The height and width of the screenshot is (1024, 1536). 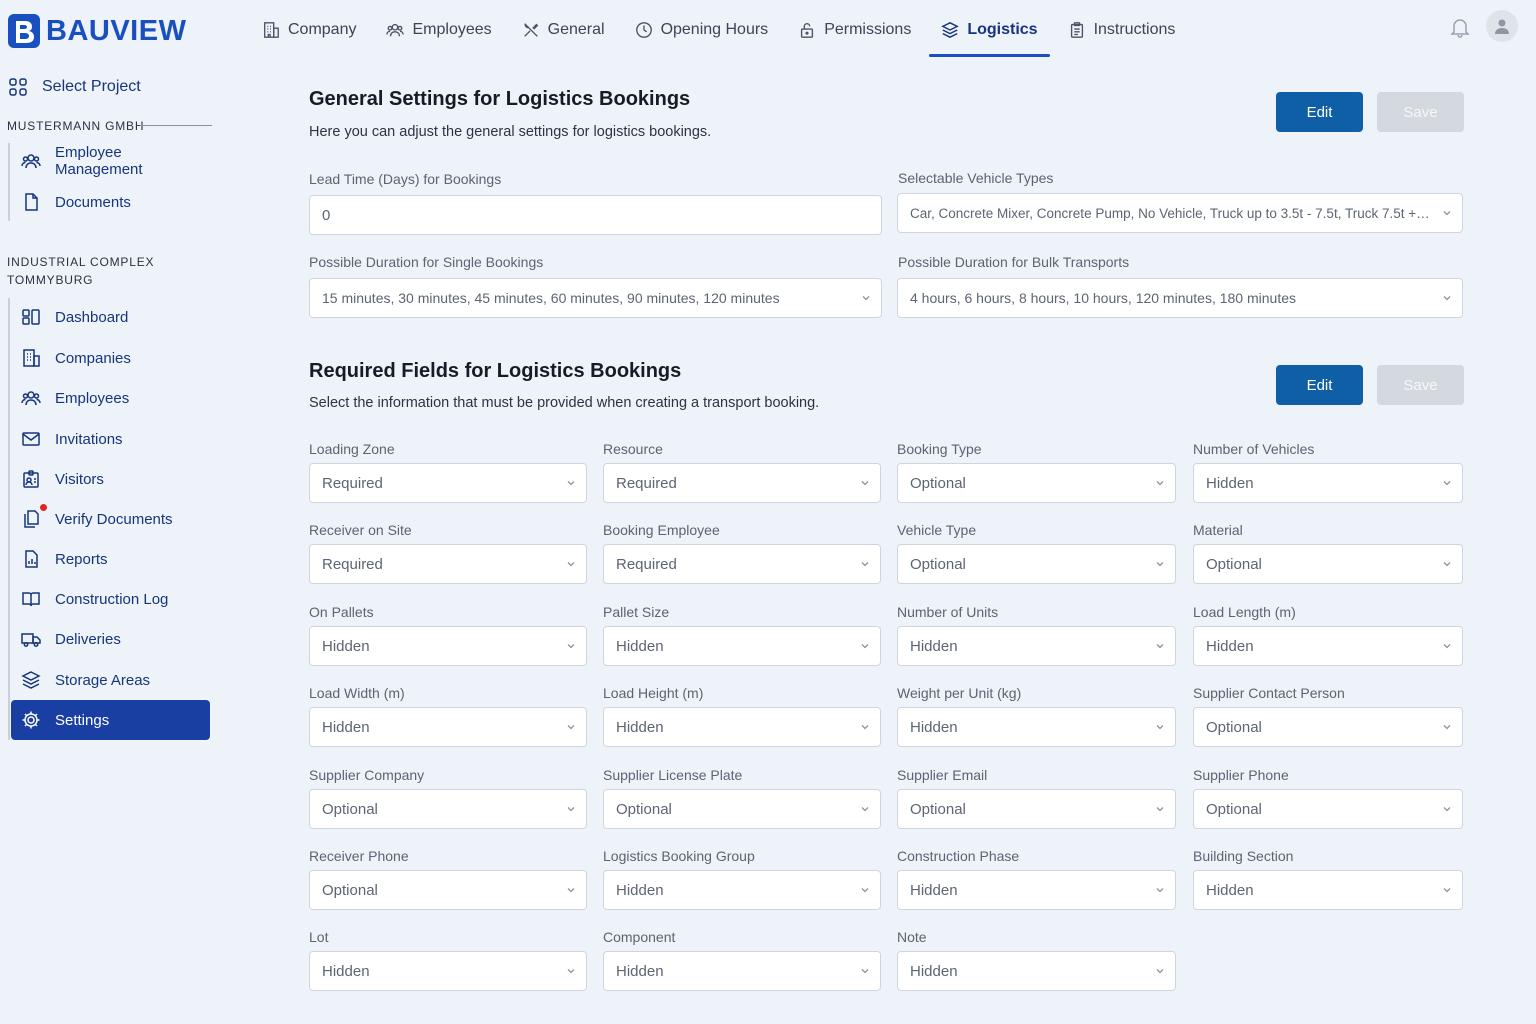 I want to click on sidebar-item-verify-documents: Verify Documents, so click(x=110, y=519).